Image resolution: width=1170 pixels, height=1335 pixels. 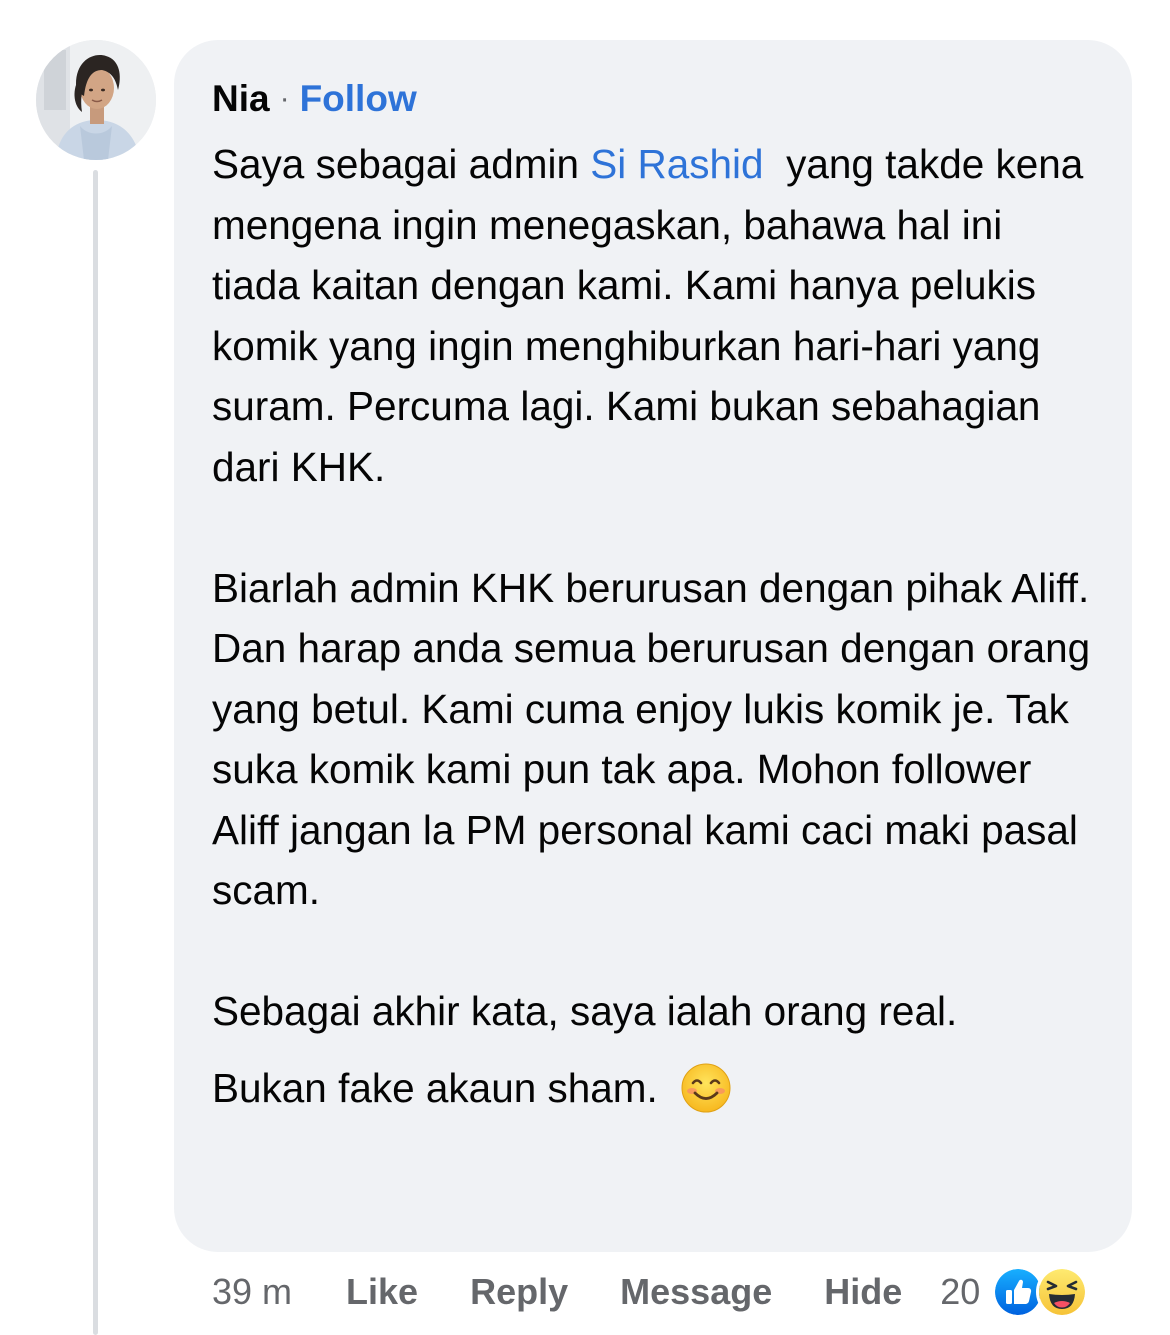 What do you see at coordinates (358, 98) in the screenshot?
I see `follow-button: Follow` at bounding box center [358, 98].